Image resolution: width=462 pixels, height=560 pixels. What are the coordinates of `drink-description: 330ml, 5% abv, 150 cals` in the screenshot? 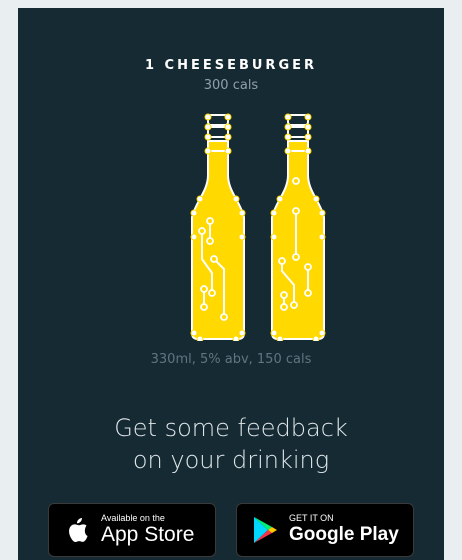 It's located at (231, 359).